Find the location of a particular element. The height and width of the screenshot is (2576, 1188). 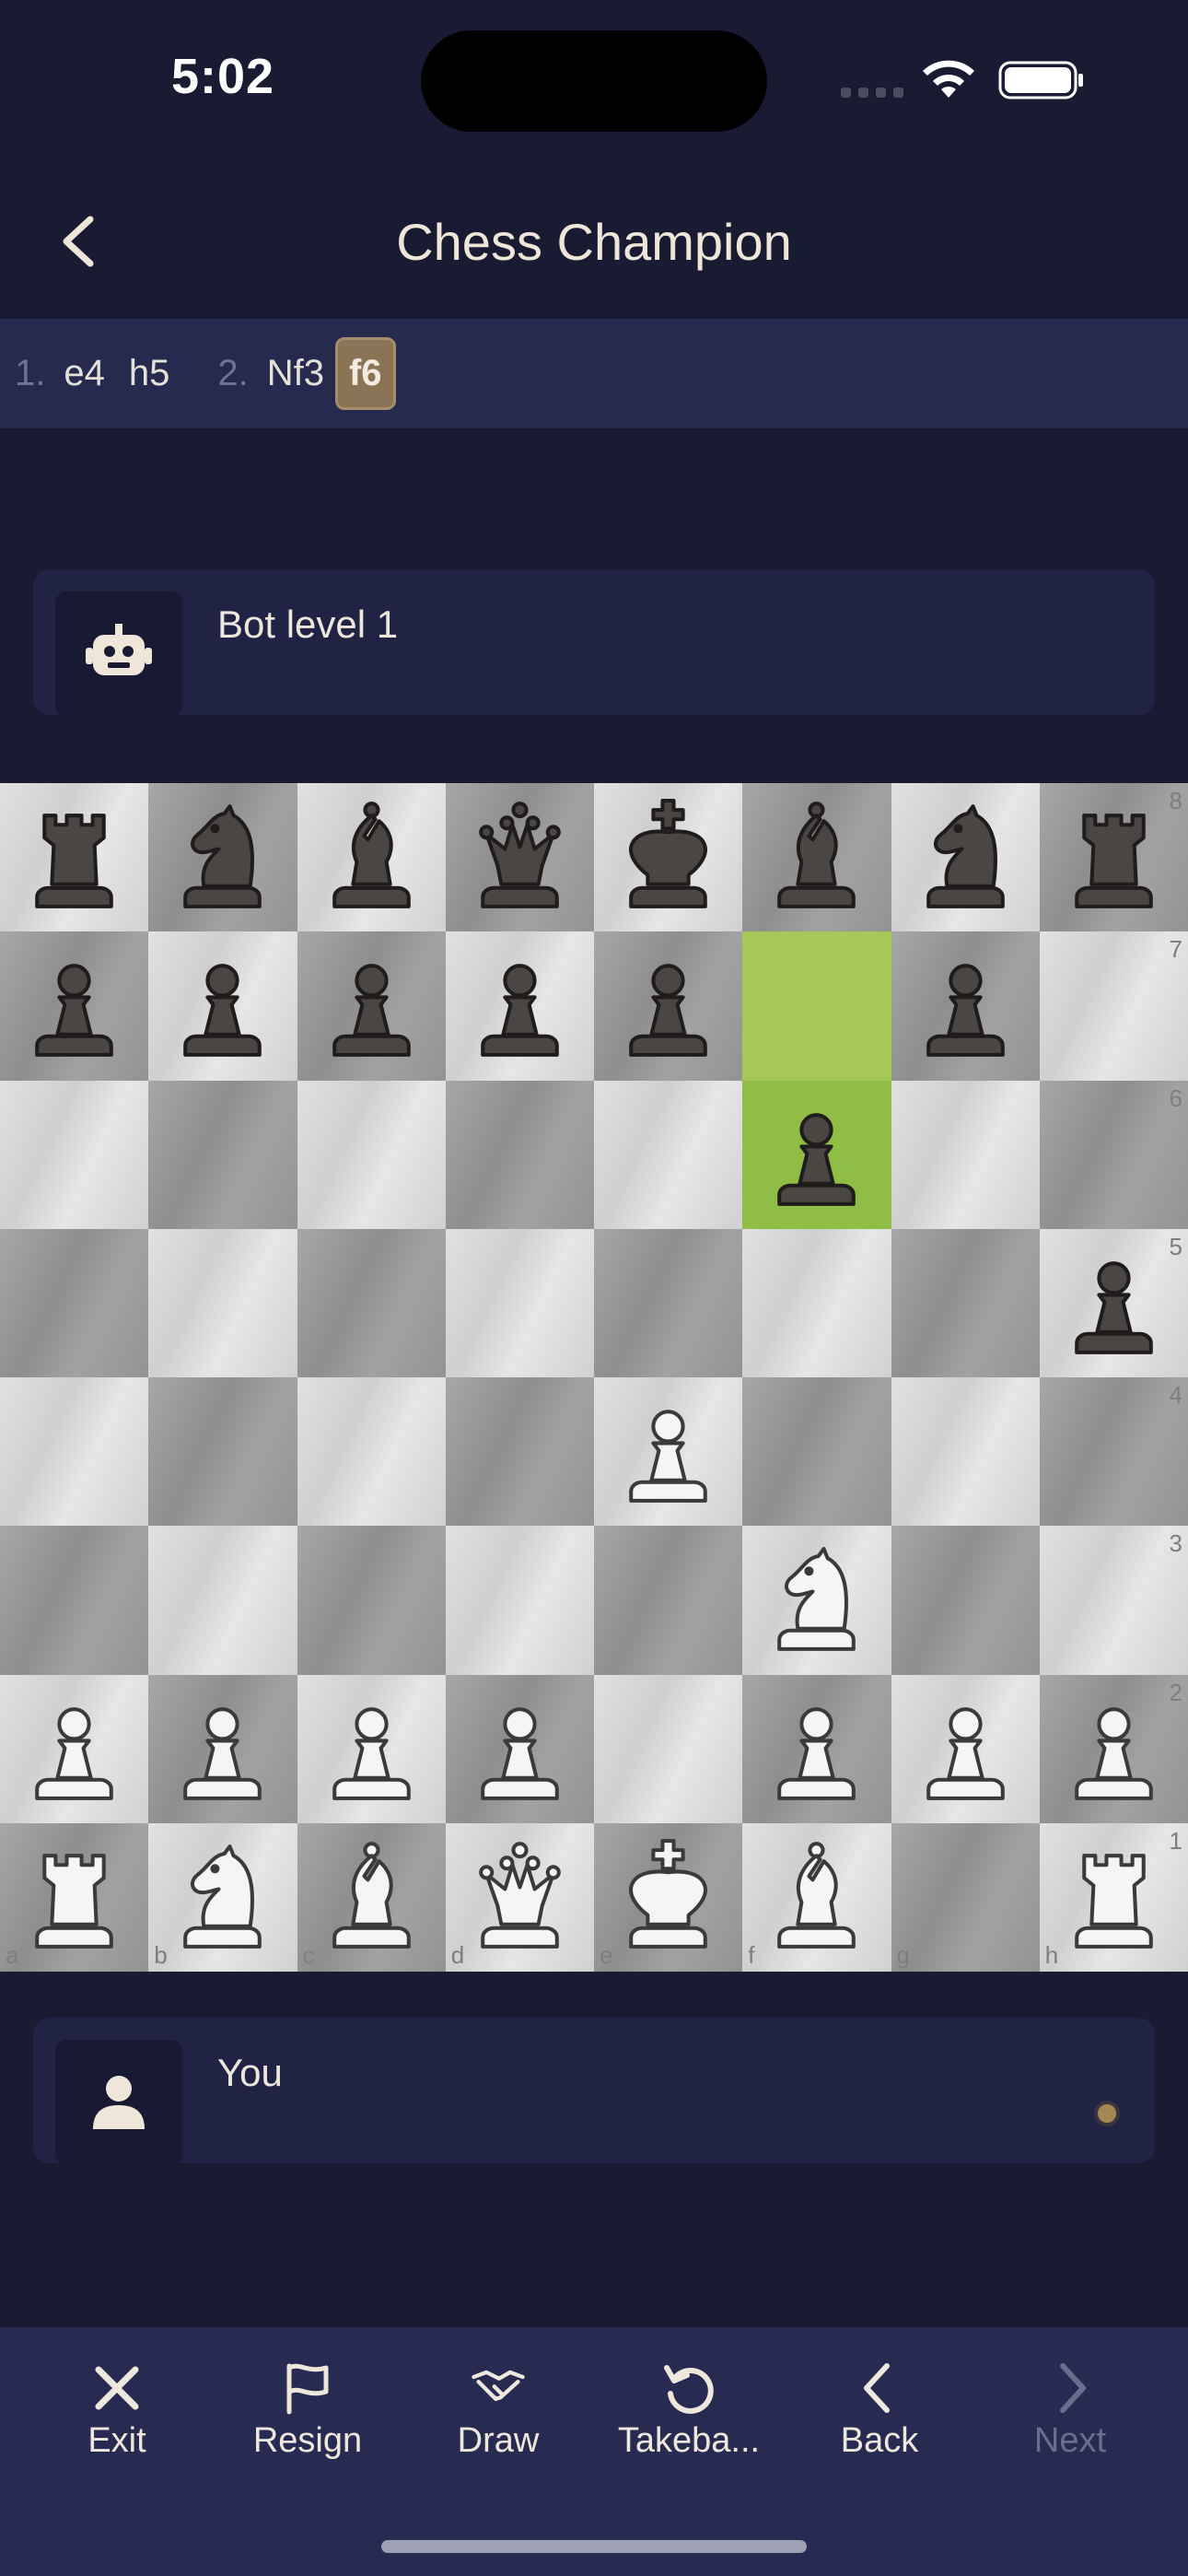

square-a3 is located at coordinates (74, 1600).